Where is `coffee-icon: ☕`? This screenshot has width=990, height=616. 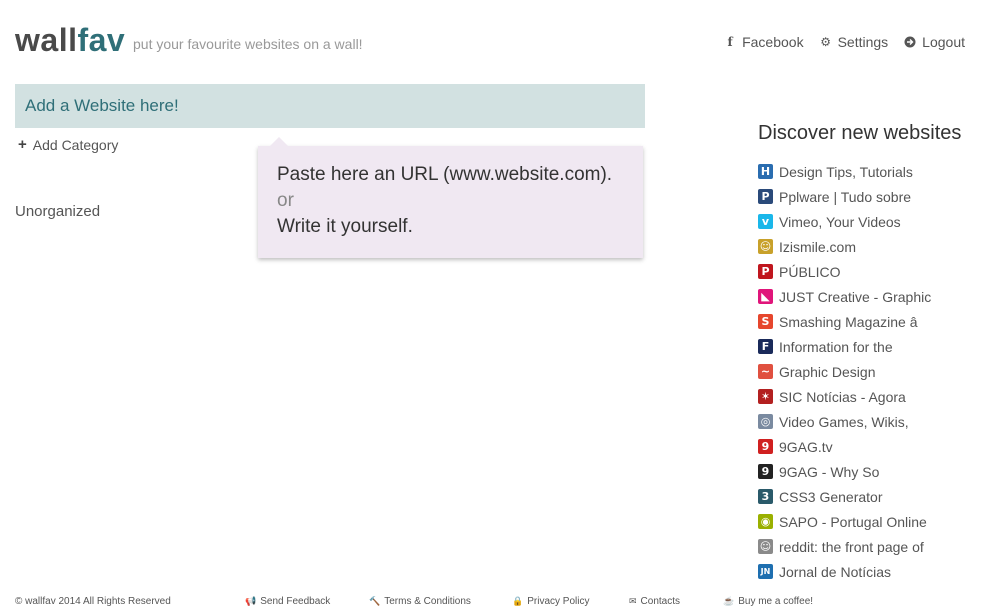 coffee-icon: ☕ is located at coordinates (729, 601).